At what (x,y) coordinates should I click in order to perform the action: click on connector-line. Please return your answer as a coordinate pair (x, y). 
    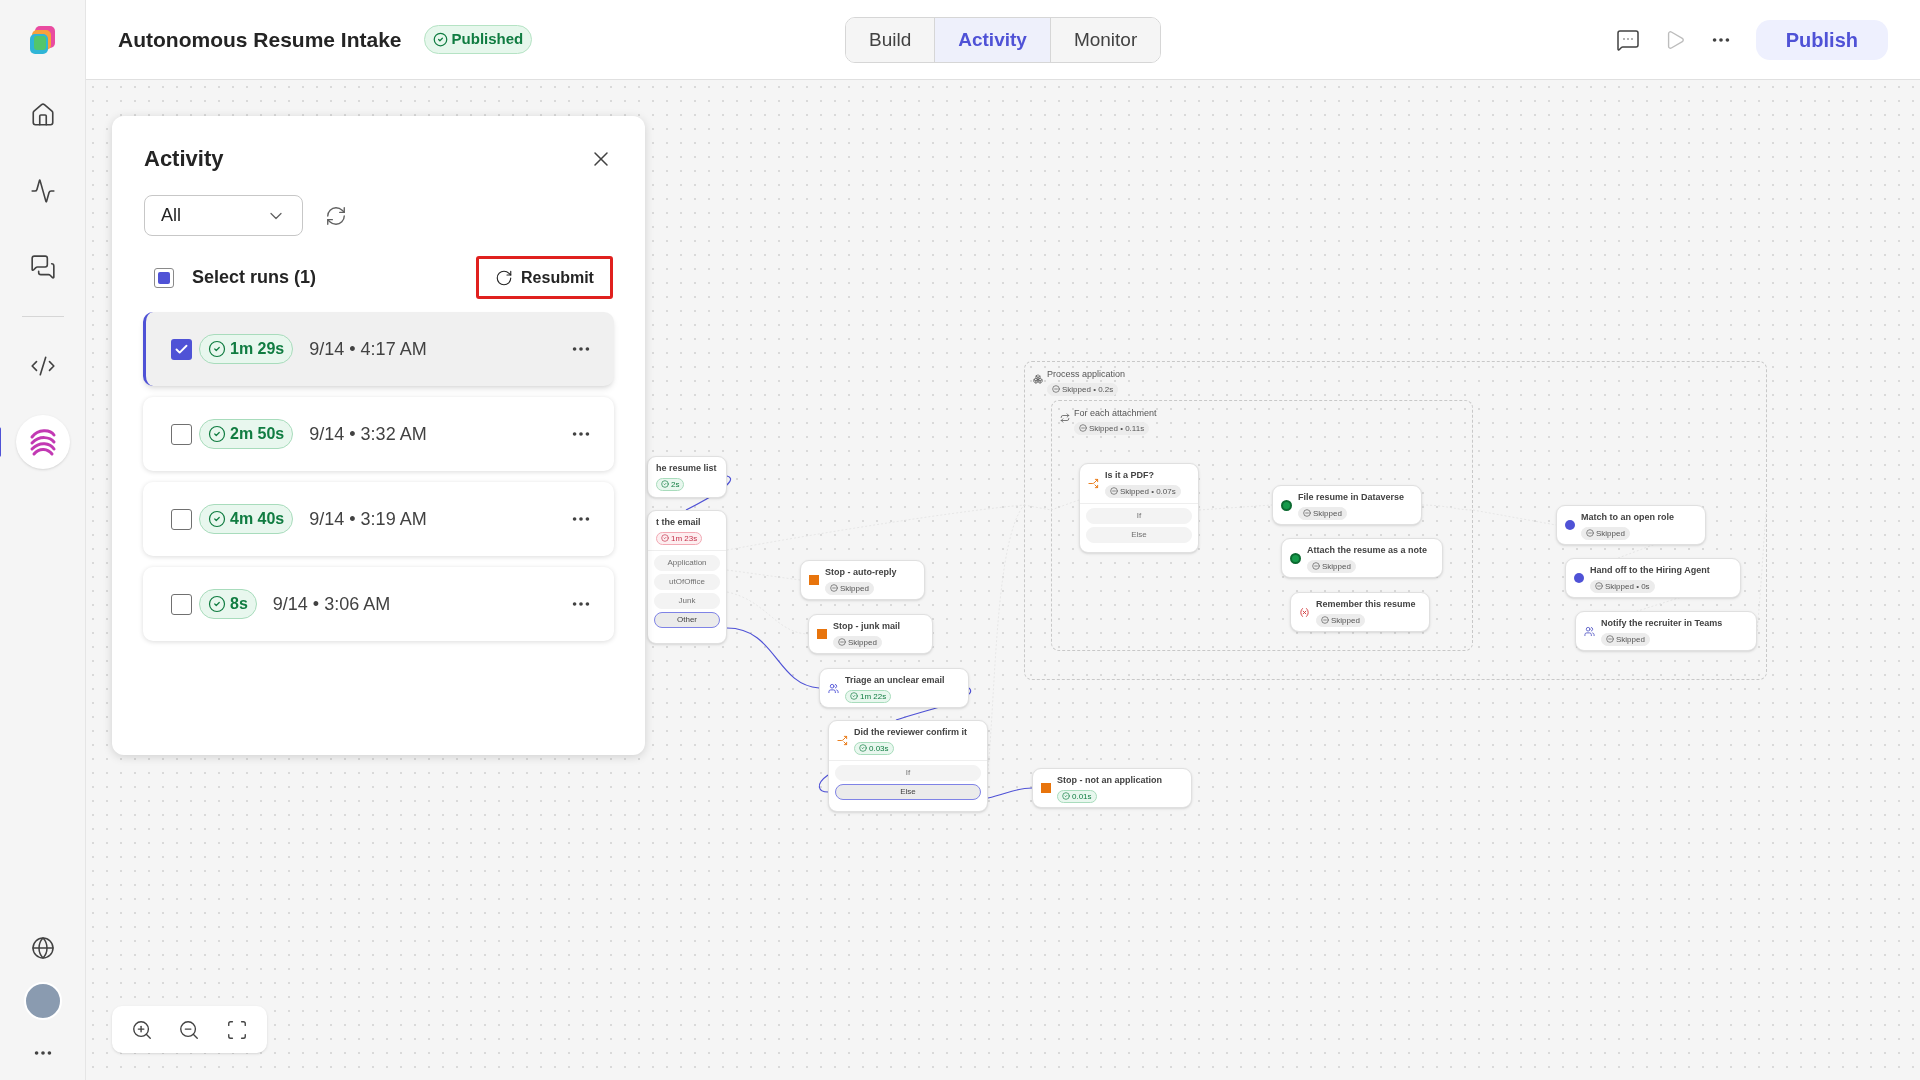
    Looking at the image, I should click on (823, 783).